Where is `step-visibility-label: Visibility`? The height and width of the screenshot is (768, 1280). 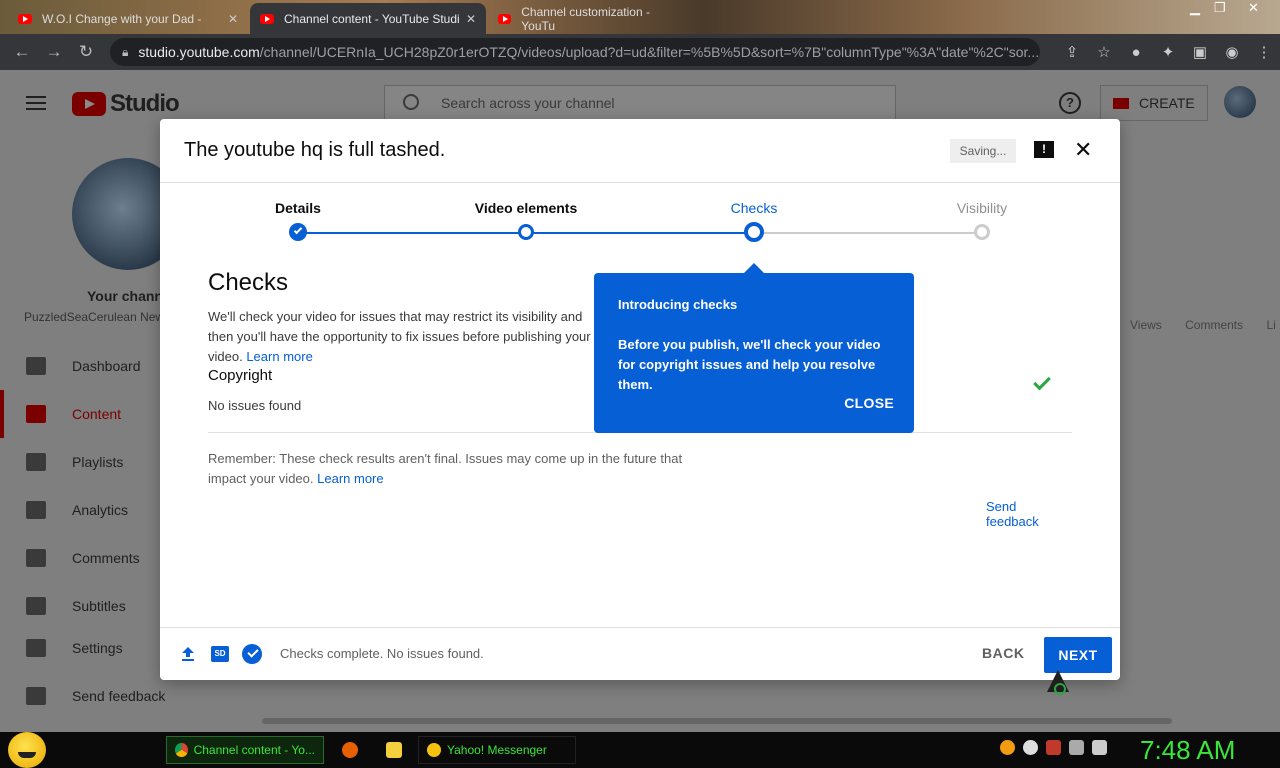 step-visibility-label: Visibility is located at coordinates (982, 208).